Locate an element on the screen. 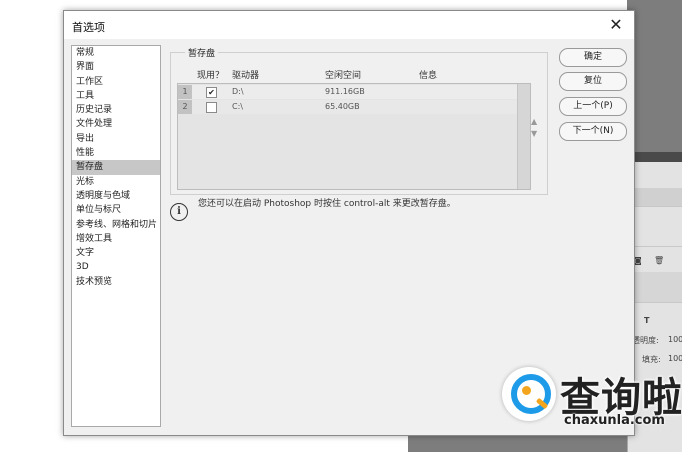  watermark: 查询啦 chaxunla.com is located at coordinates (592, 402).